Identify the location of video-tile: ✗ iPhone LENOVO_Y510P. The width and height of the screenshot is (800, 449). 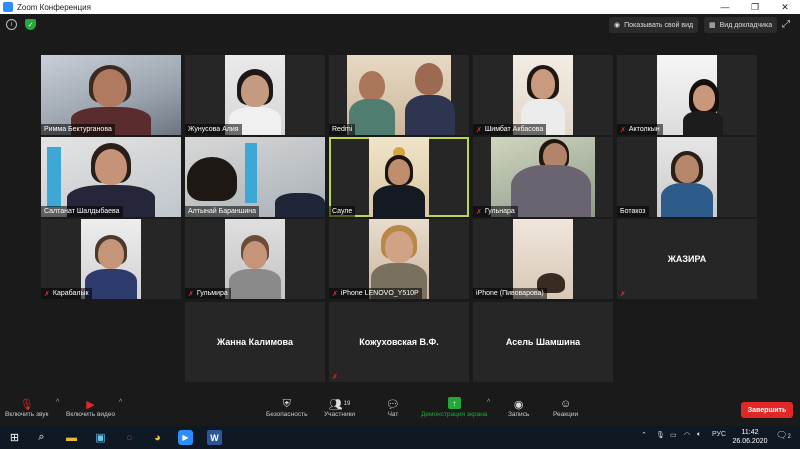
(399, 259).